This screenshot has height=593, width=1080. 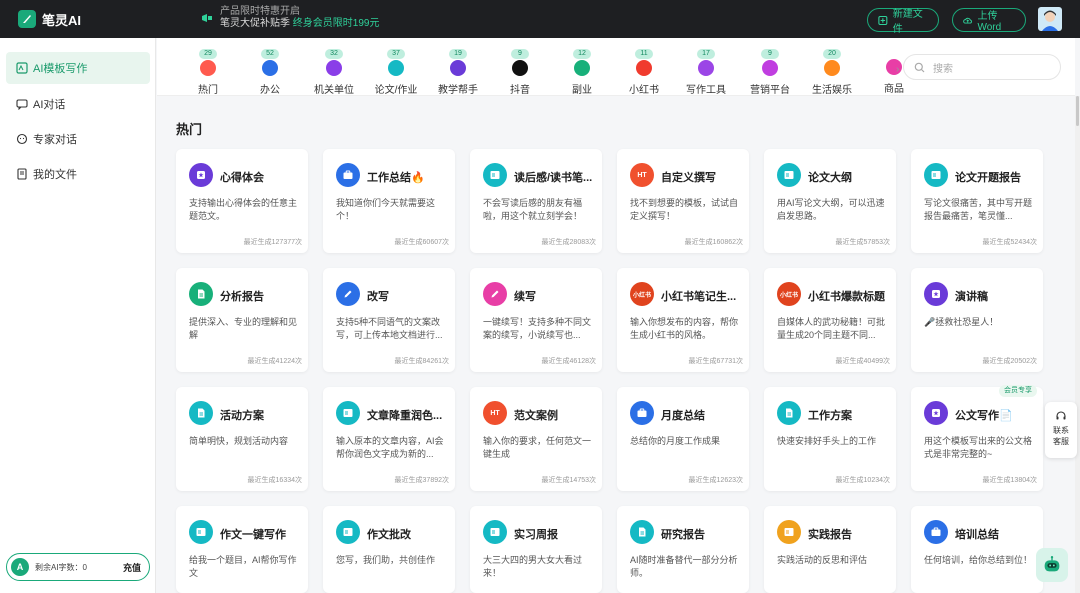 What do you see at coordinates (897, 69) in the screenshot?
I see `chevron-right-icon: ›` at bounding box center [897, 69].